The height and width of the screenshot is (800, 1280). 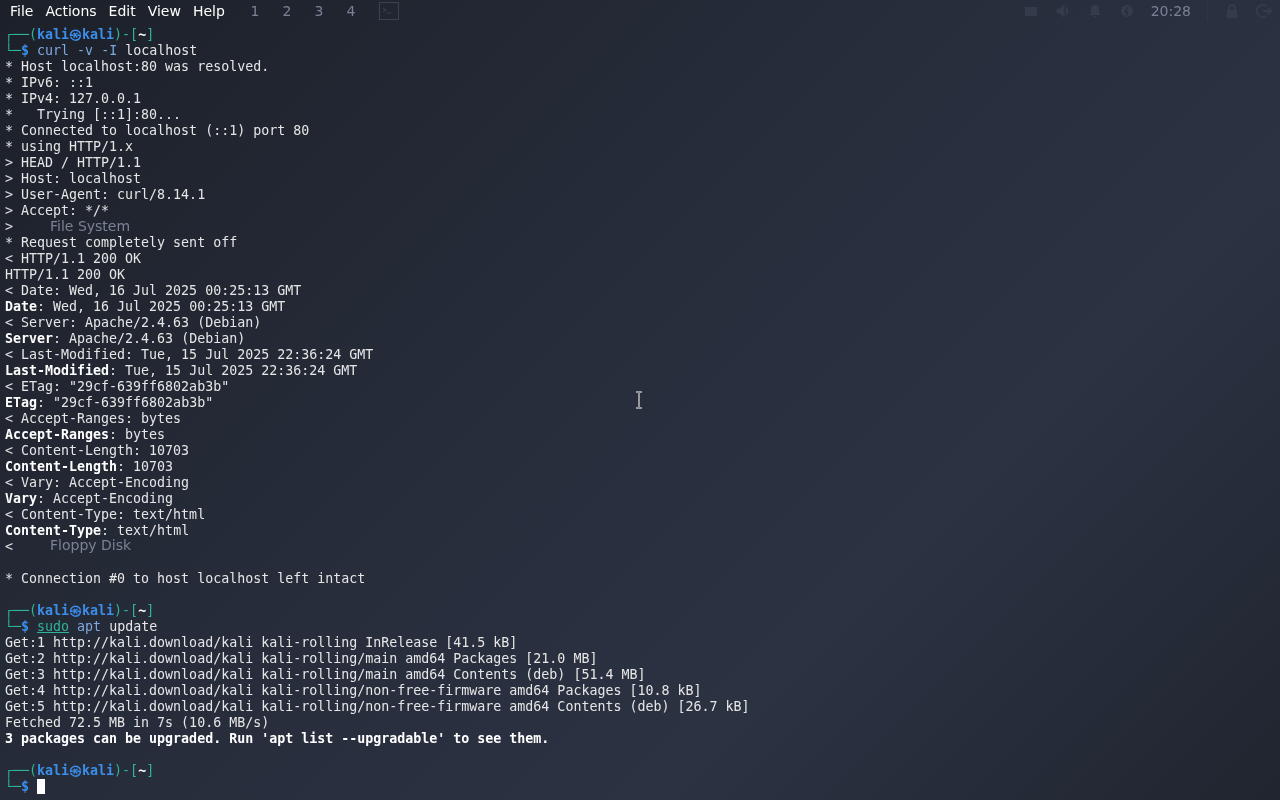 I want to click on output-line: * Host localhost:80 was resolved., so click(x=137, y=67).